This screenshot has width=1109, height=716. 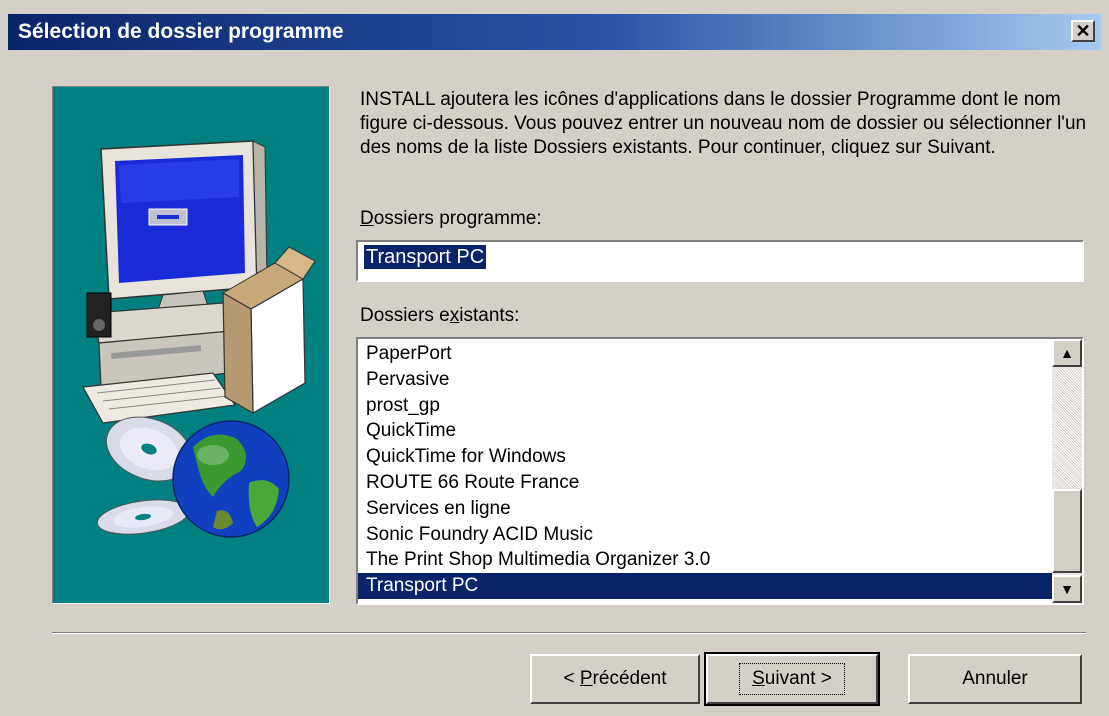 What do you see at coordinates (705, 354) in the screenshot?
I see `list-item: PaperPort` at bounding box center [705, 354].